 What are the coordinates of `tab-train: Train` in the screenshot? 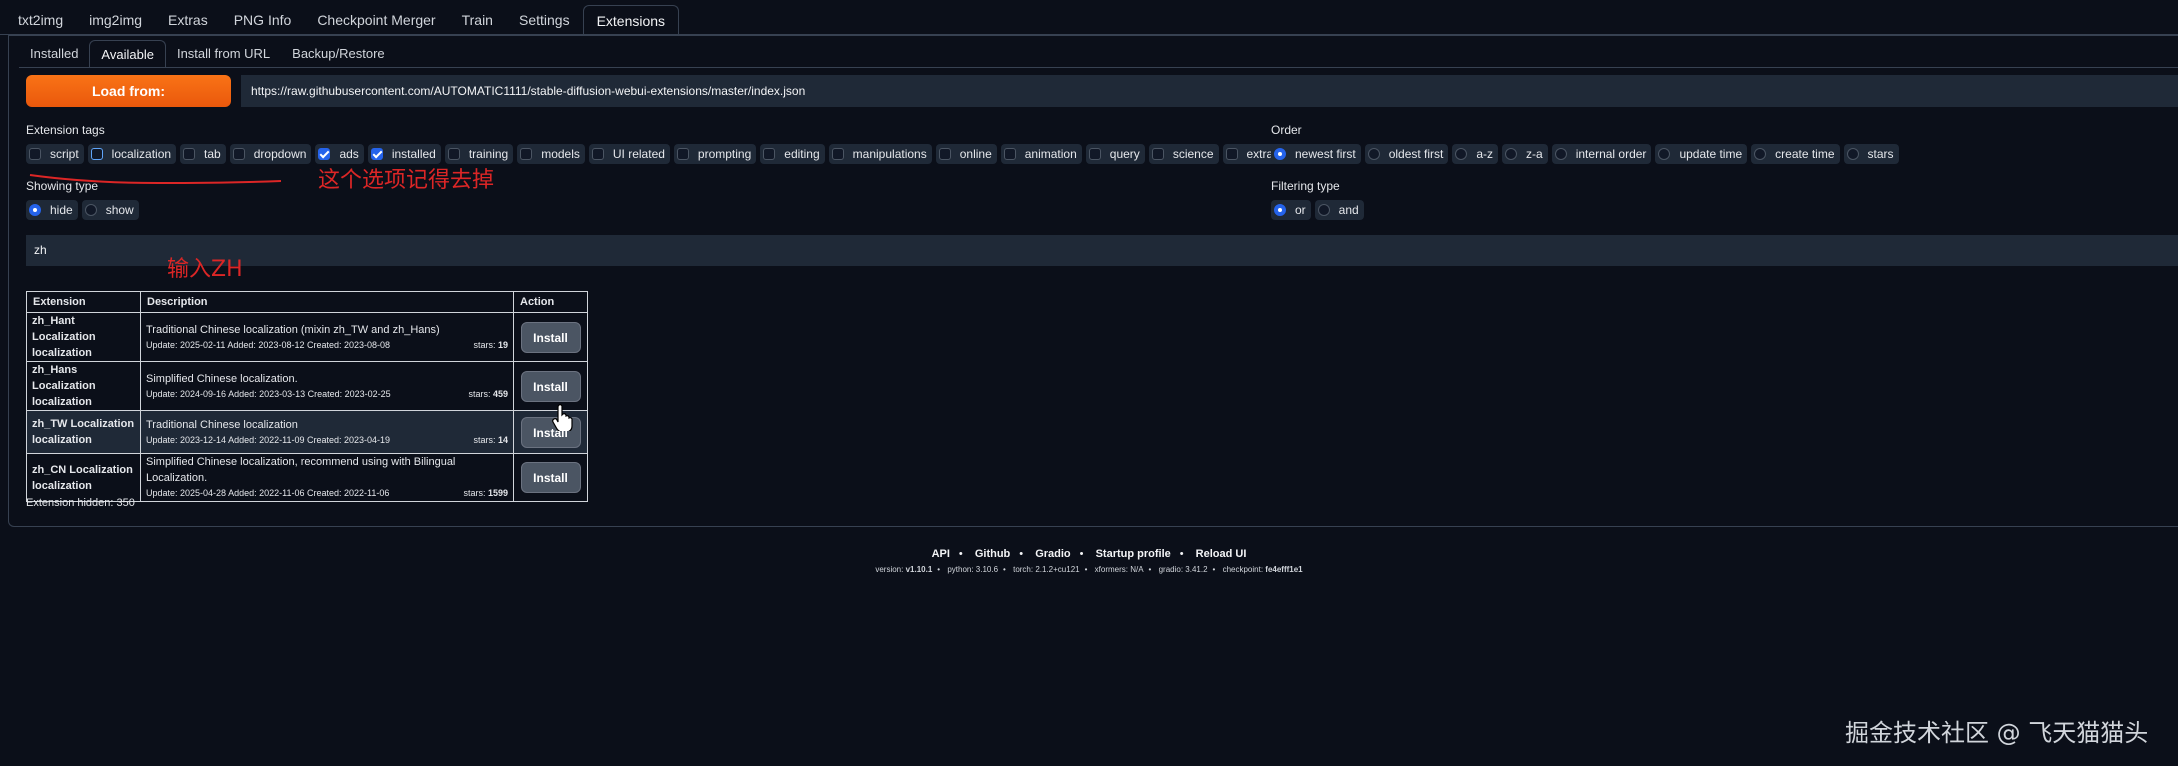 It's located at (477, 20).